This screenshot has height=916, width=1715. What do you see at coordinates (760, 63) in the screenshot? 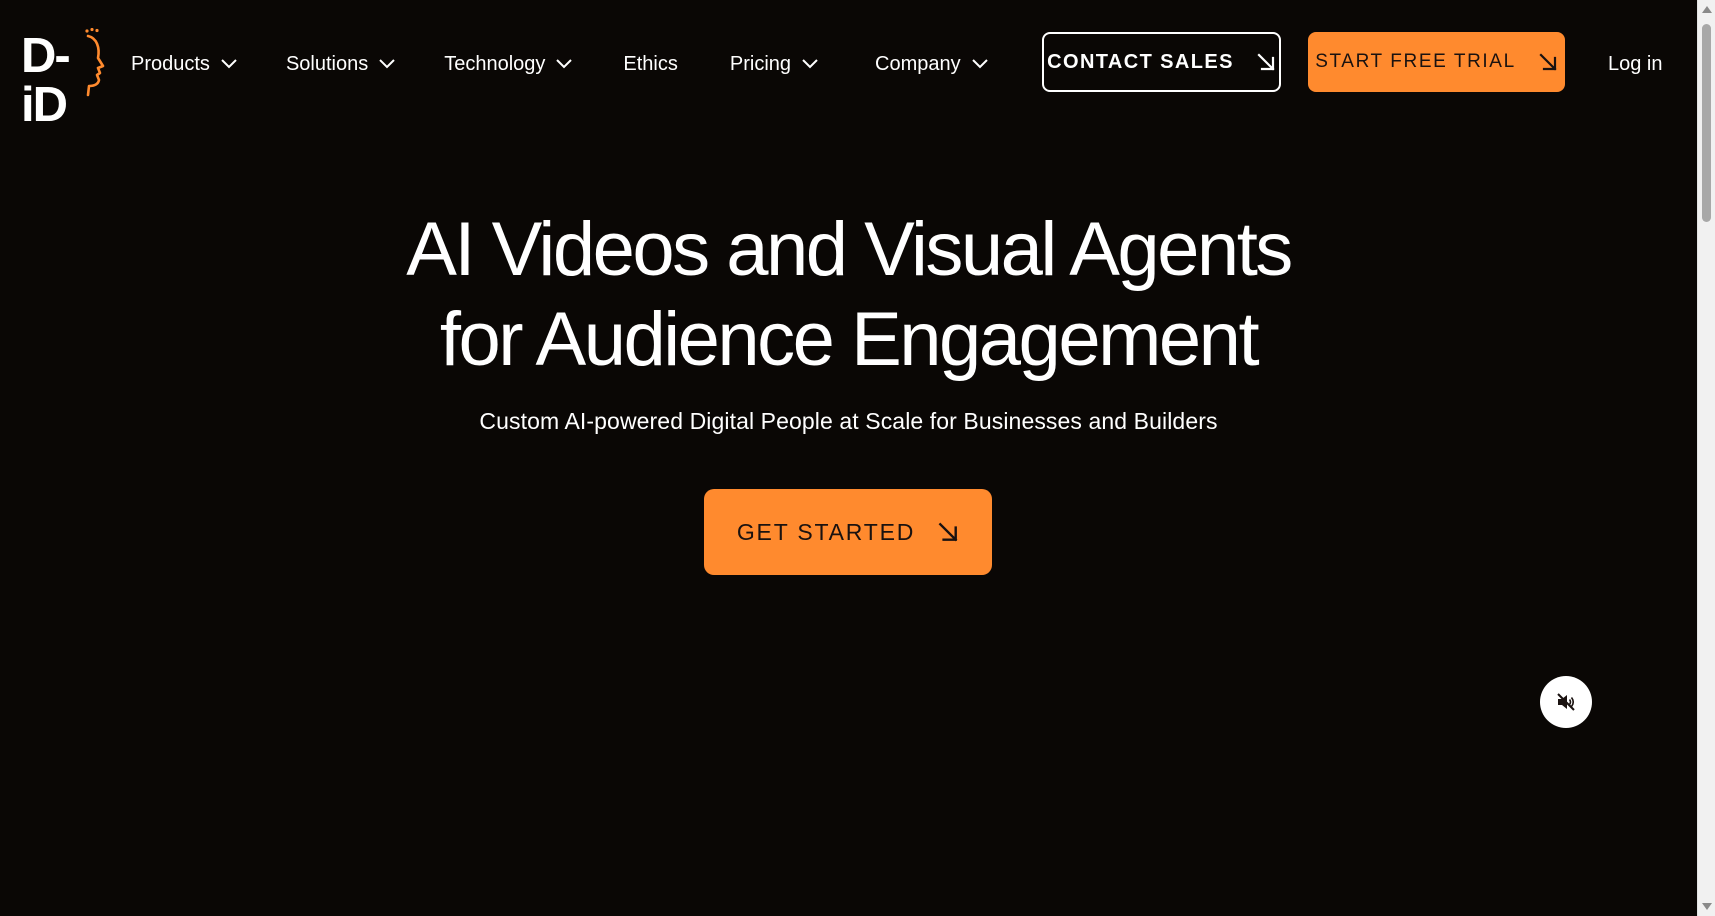
I see `nav-item-label: Pricing` at bounding box center [760, 63].